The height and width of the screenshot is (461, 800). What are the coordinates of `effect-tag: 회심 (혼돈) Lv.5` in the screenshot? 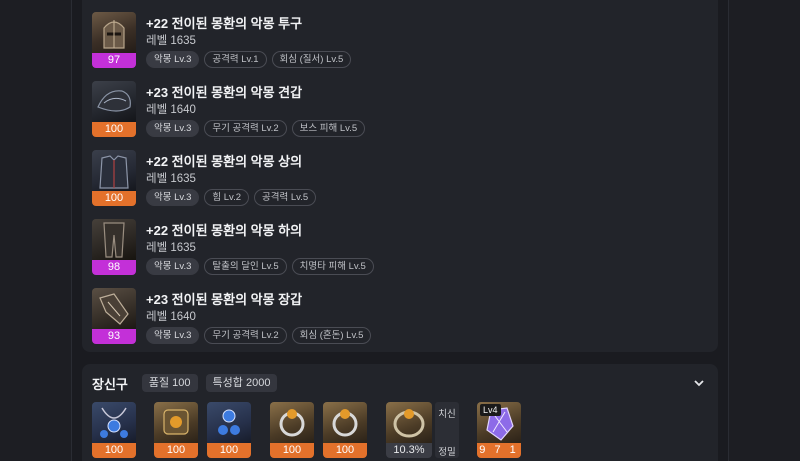 It's located at (331, 335).